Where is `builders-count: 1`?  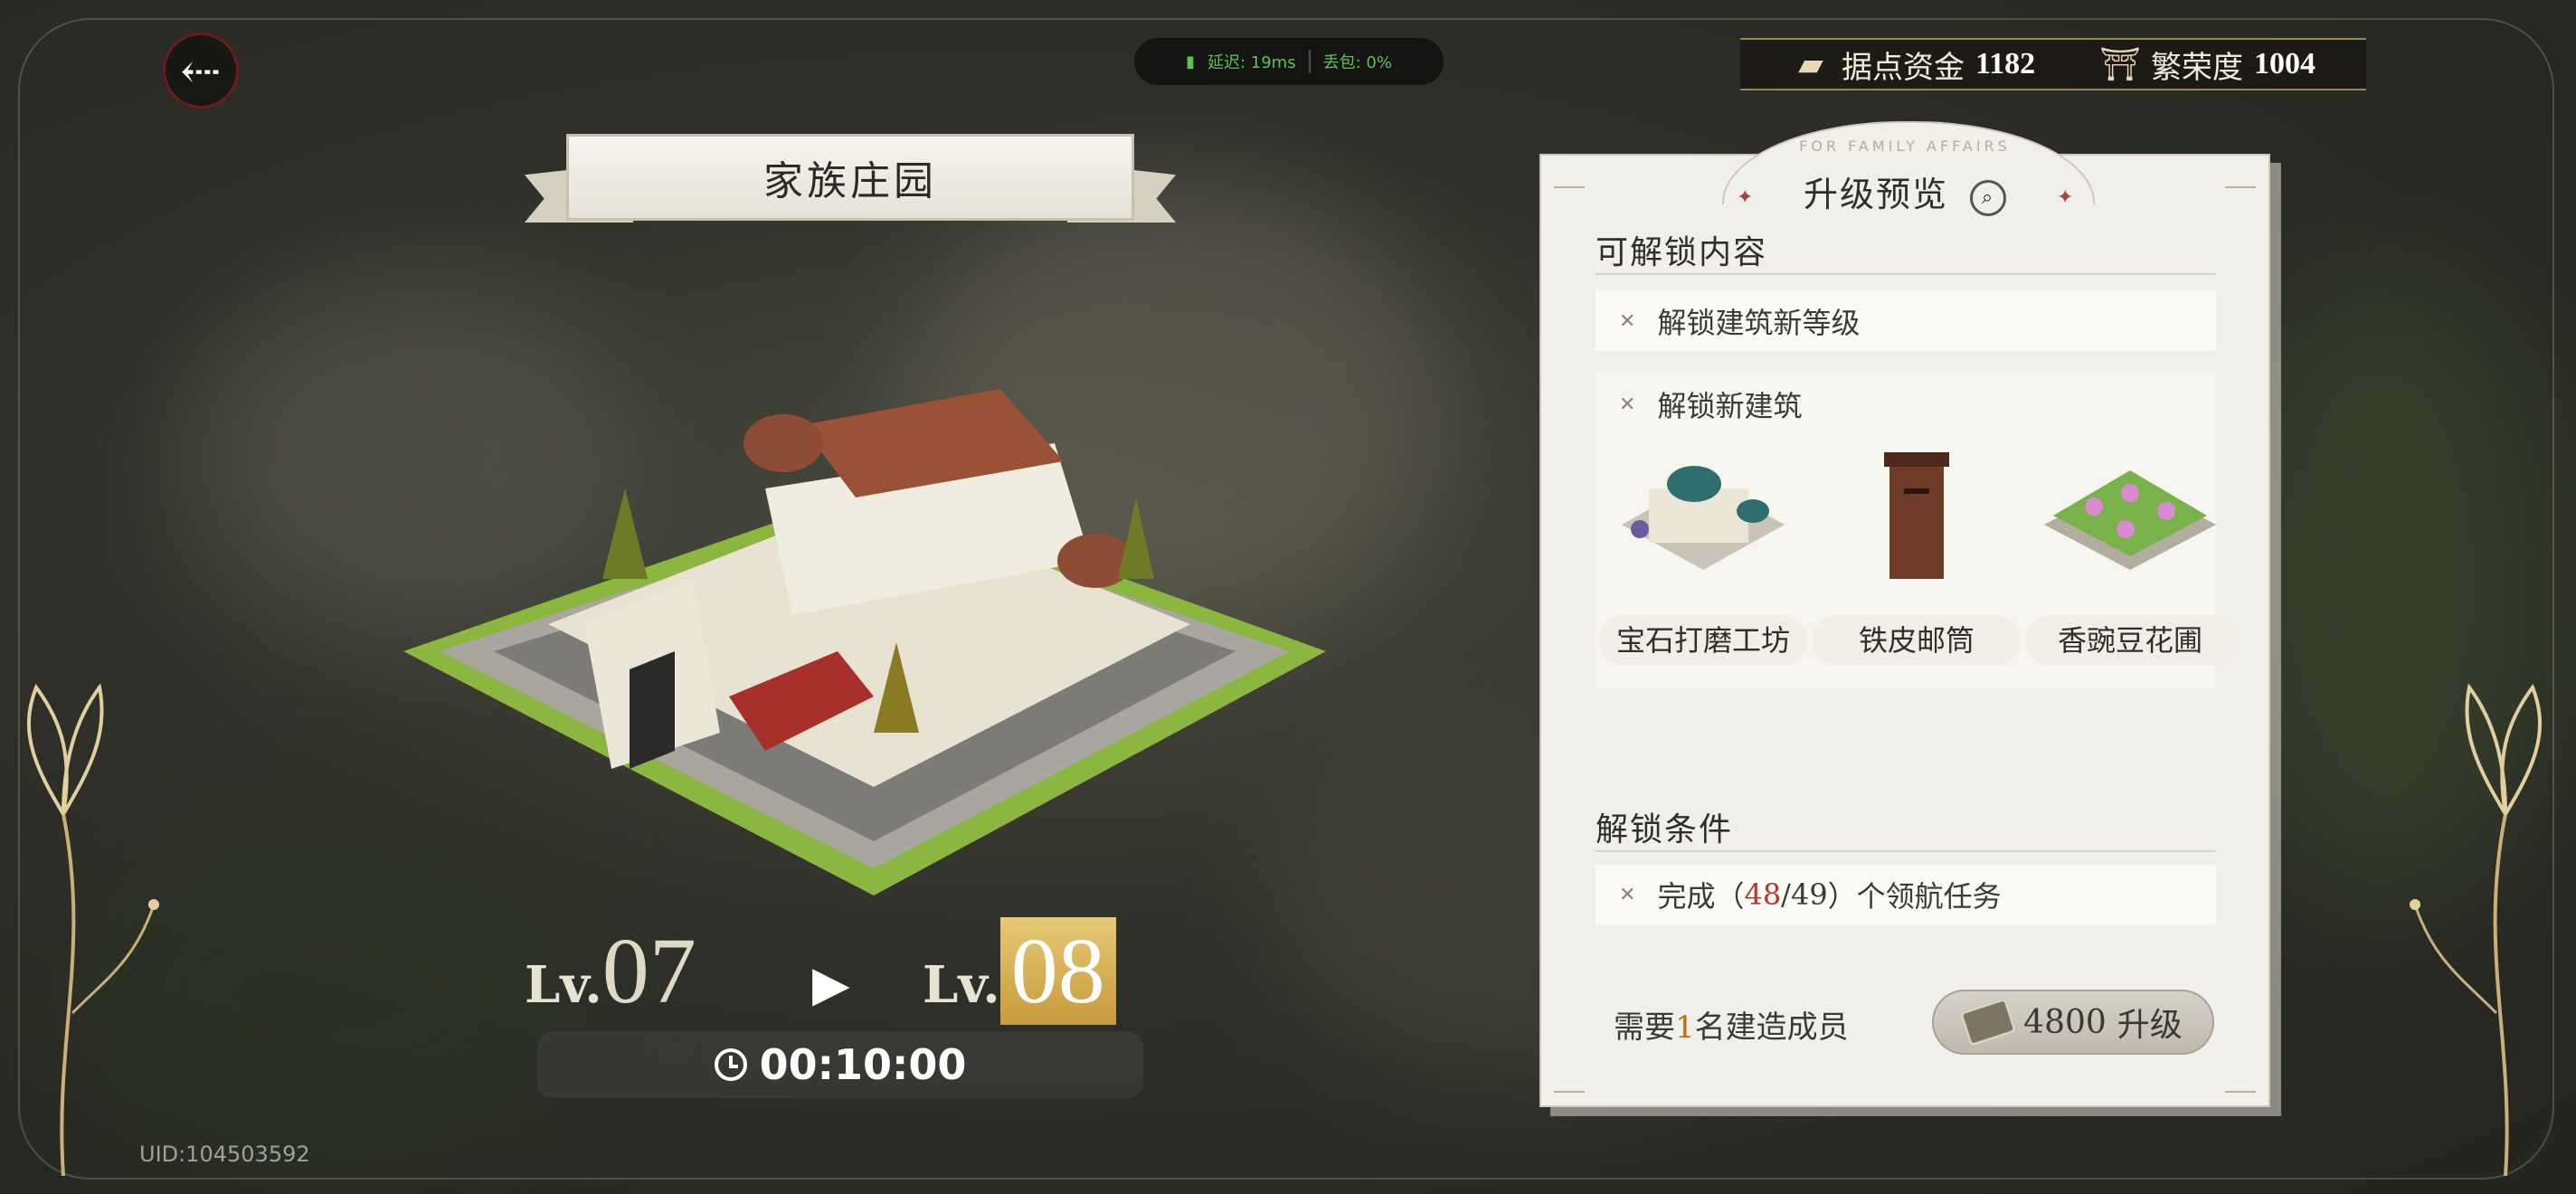
builders-count: 1 is located at coordinates (1685, 1027).